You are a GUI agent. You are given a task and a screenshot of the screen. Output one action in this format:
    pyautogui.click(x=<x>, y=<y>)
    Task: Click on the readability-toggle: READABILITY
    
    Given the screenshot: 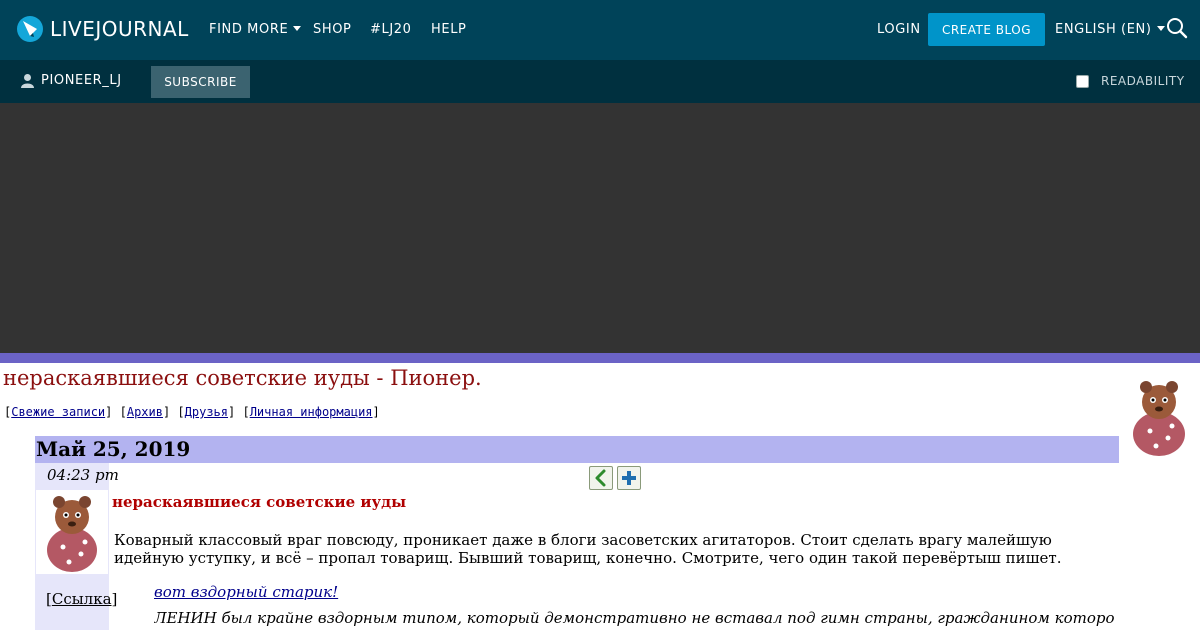 What is the action you would take?
    pyautogui.click(x=1130, y=81)
    